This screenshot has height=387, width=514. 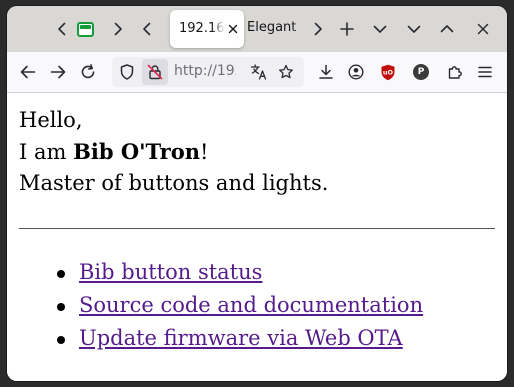 I want to click on list-item: Update firmware via Web OTA, so click(x=235, y=338).